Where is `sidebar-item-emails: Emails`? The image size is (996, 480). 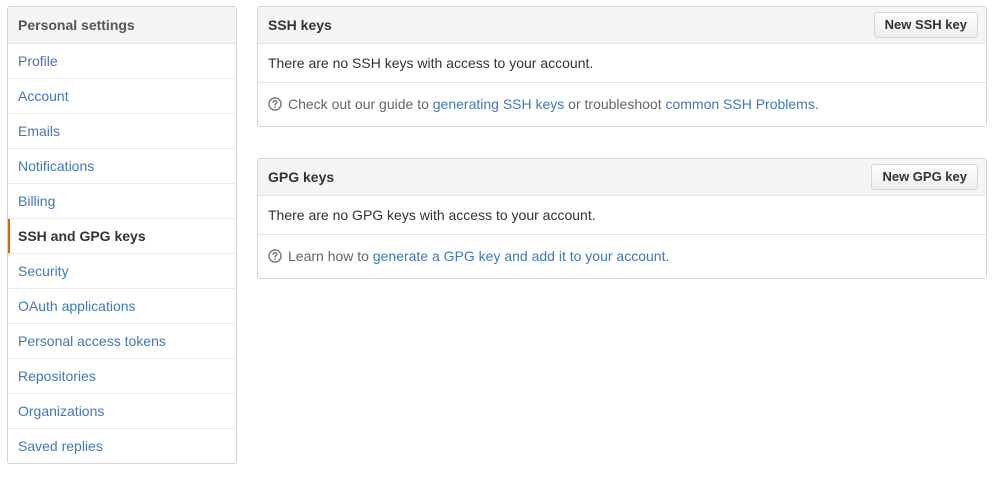
sidebar-item-emails: Emails is located at coordinates (122, 130).